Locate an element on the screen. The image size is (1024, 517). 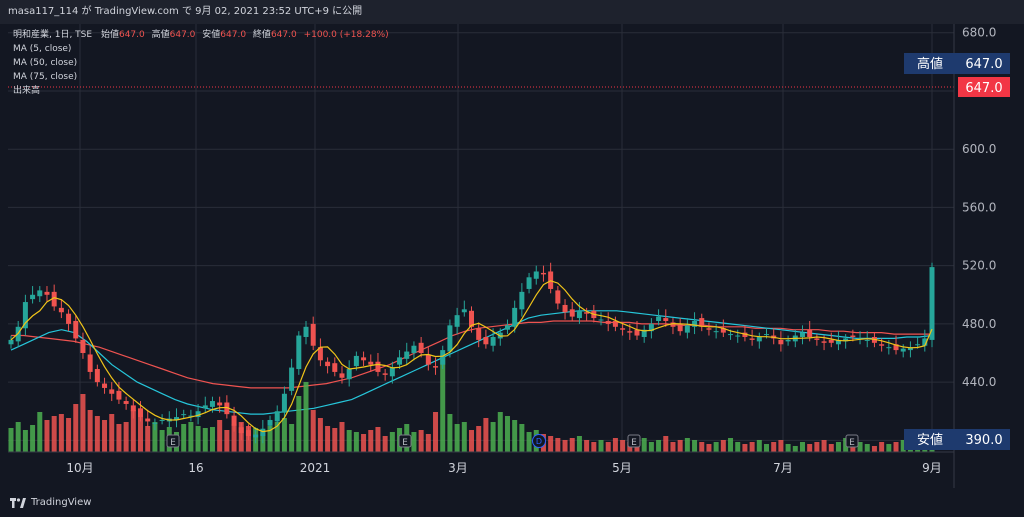
price-tick-label: 520.0 is located at coordinates (979, 266).